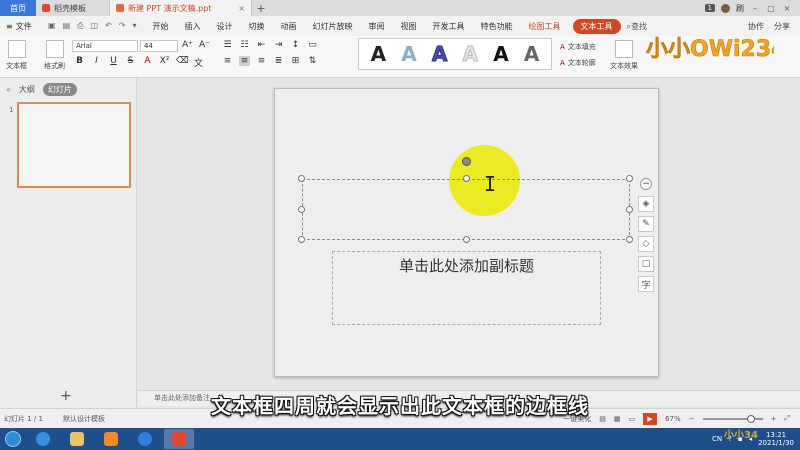 This screenshot has height=450, width=800. I want to click on text-wrap-icon: 字, so click(646, 284).